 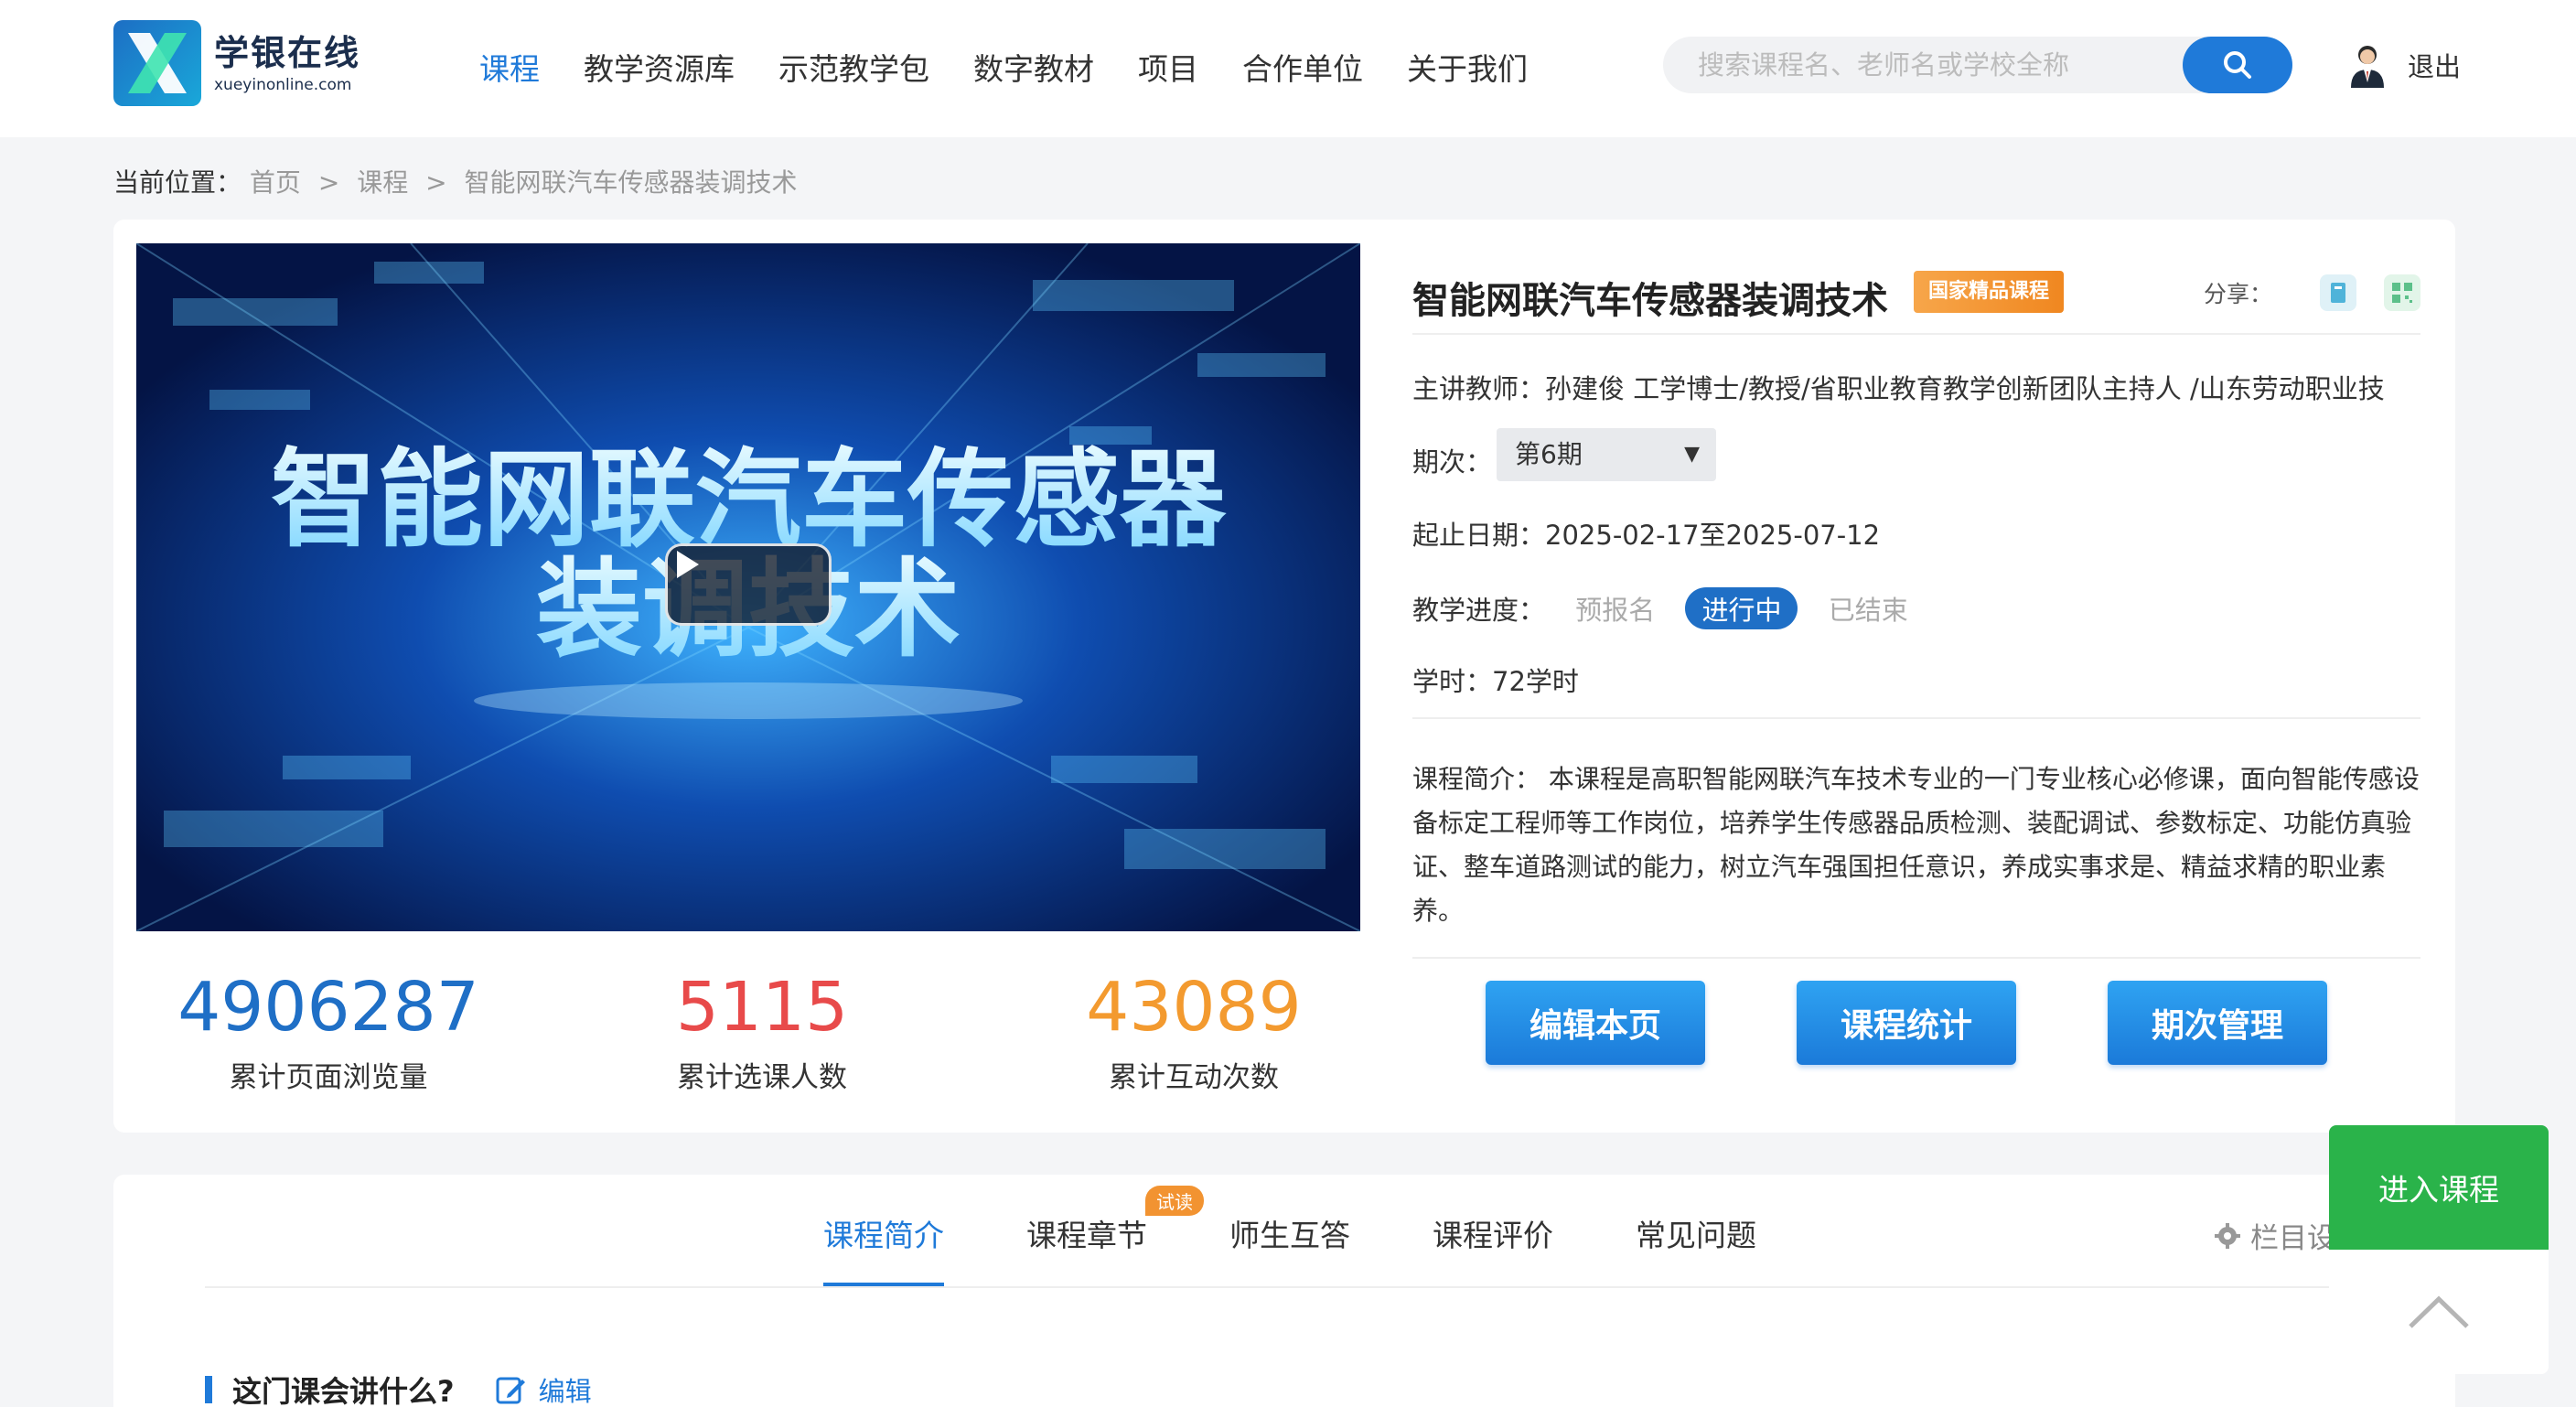 I want to click on nav-about-us: 关于我们, so click(x=1468, y=67).